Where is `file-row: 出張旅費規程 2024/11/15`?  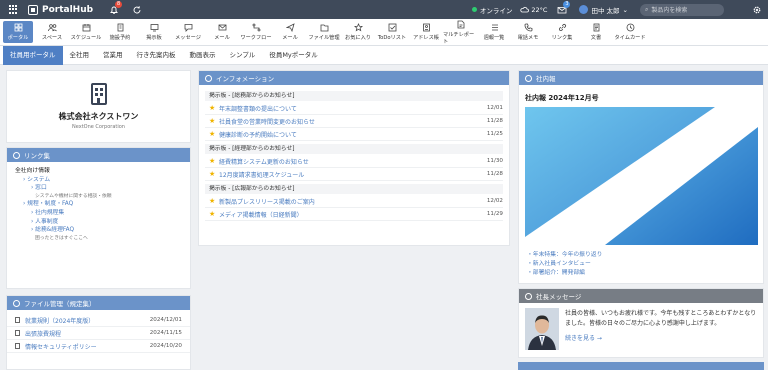 file-row: 出張旅費規程 2024/11/15 is located at coordinates (98, 333).